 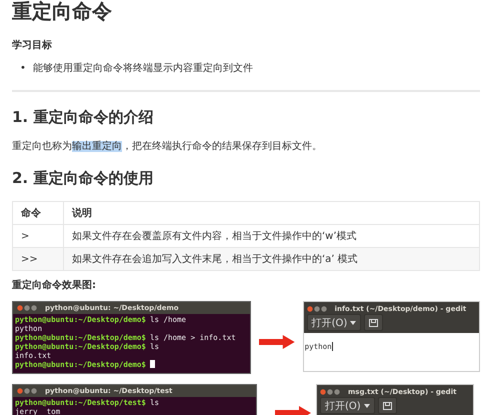 What do you see at coordinates (142, 69) in the screenshot?
I see `bullet-item: 能够使用重定向命令将终端显示内容重定向到文件` at bounding box center [142, 69].